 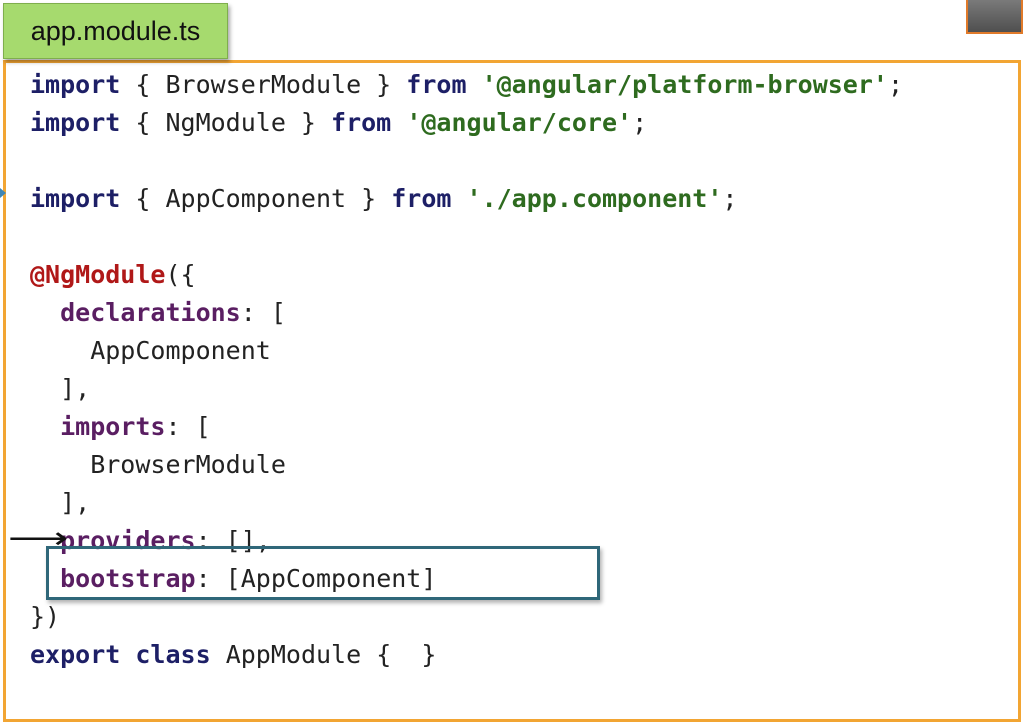 I want to click on code-line: @NgModule({, so click(x=466, y=275).